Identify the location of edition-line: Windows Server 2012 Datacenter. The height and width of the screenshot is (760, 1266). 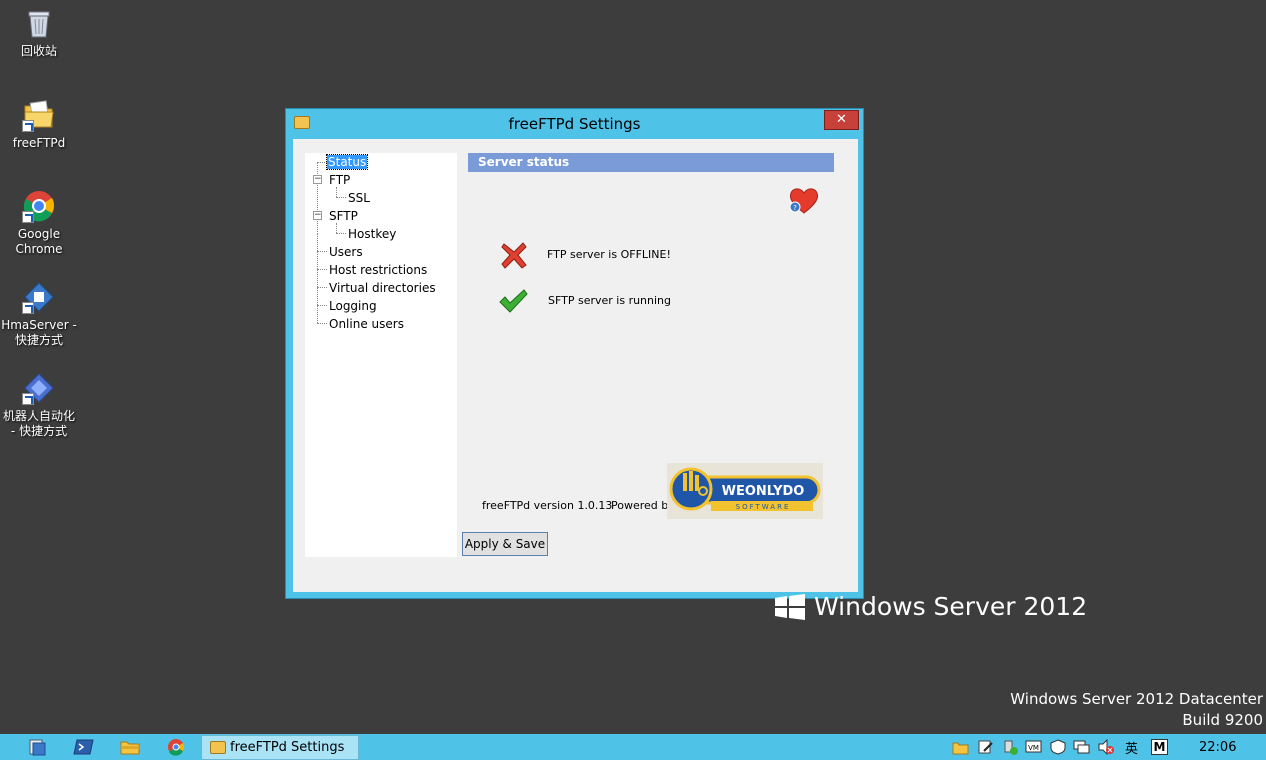
(1136, 699).